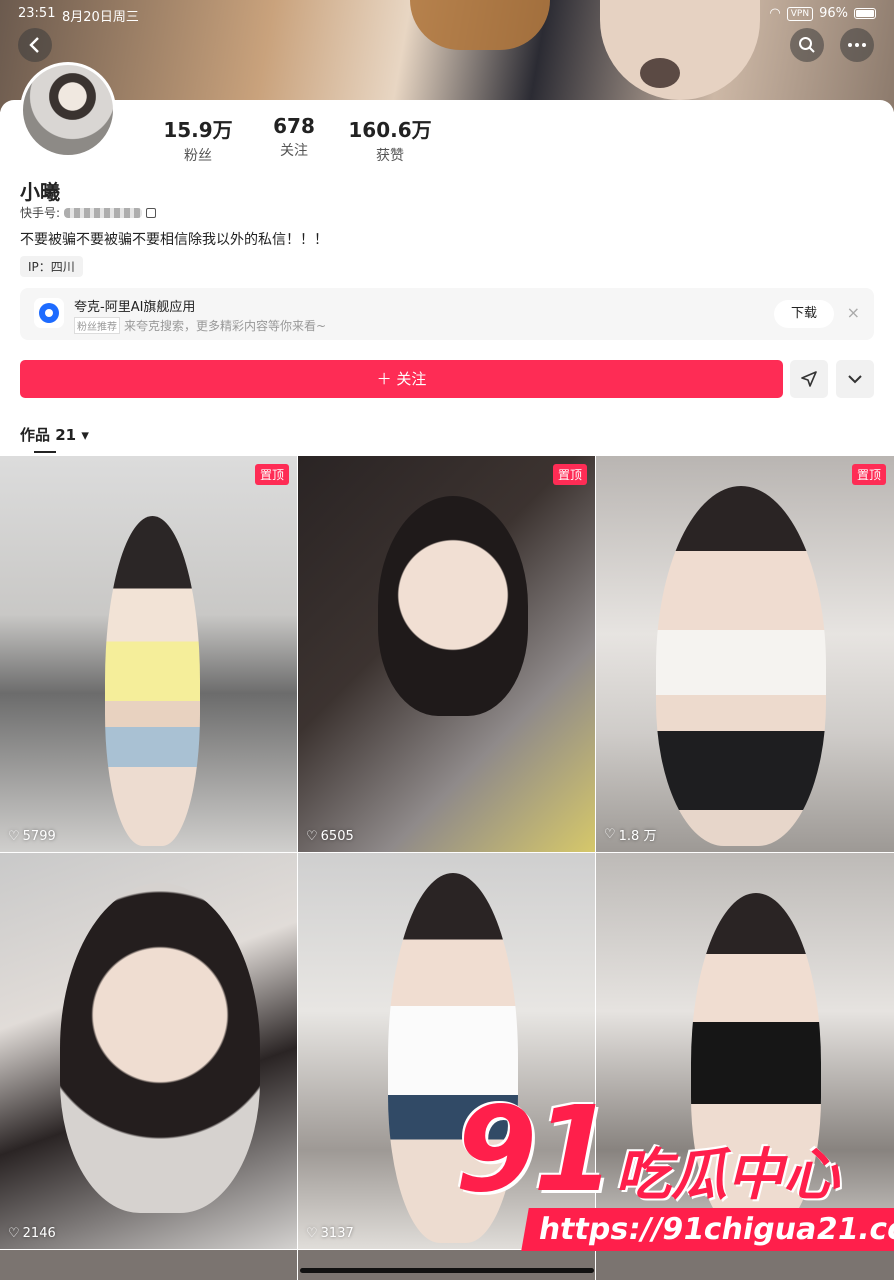  Describe the element at coordinates (103, 212) in the screenshot. I see `kuaishou-id-blurred` at that location.